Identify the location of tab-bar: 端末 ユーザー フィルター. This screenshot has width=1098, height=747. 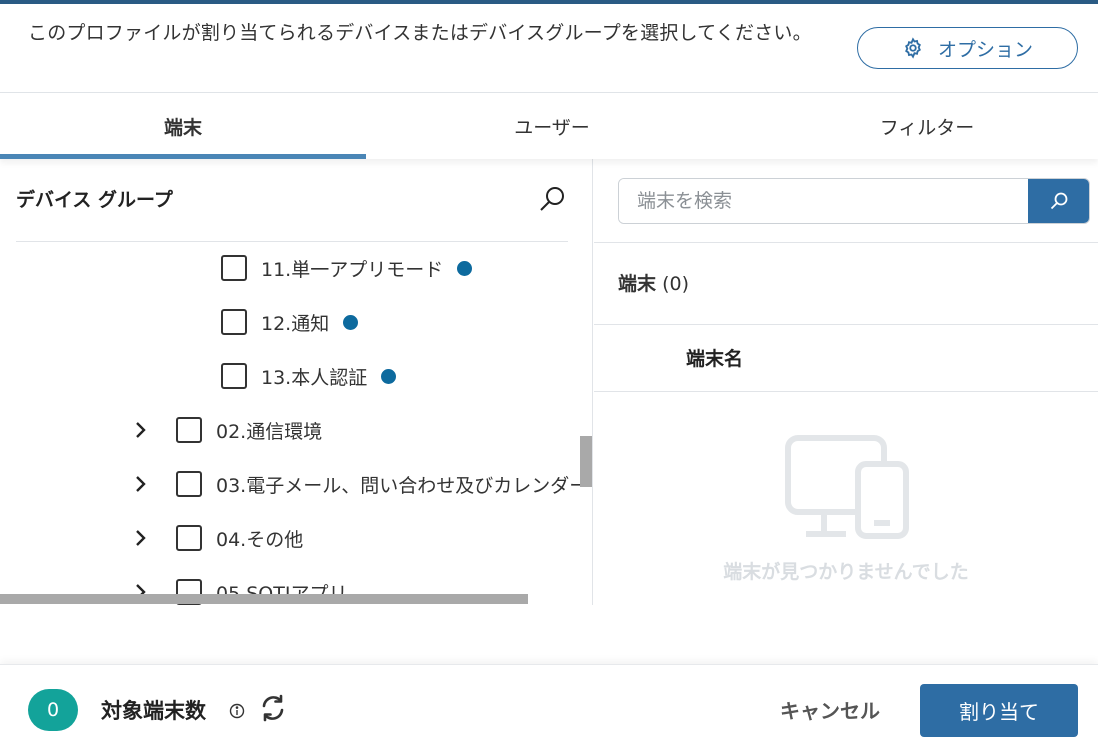
(549, 126).